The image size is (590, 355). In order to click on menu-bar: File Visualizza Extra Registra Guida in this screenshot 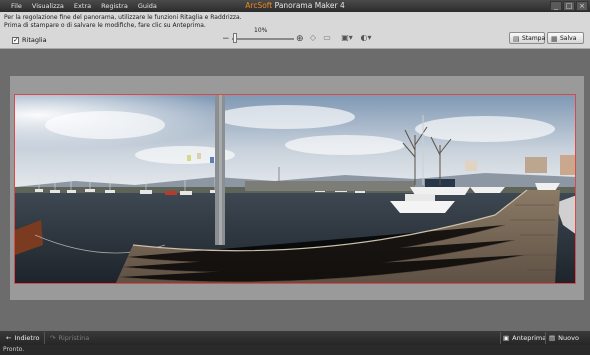, I will do `click(84, 6)`.